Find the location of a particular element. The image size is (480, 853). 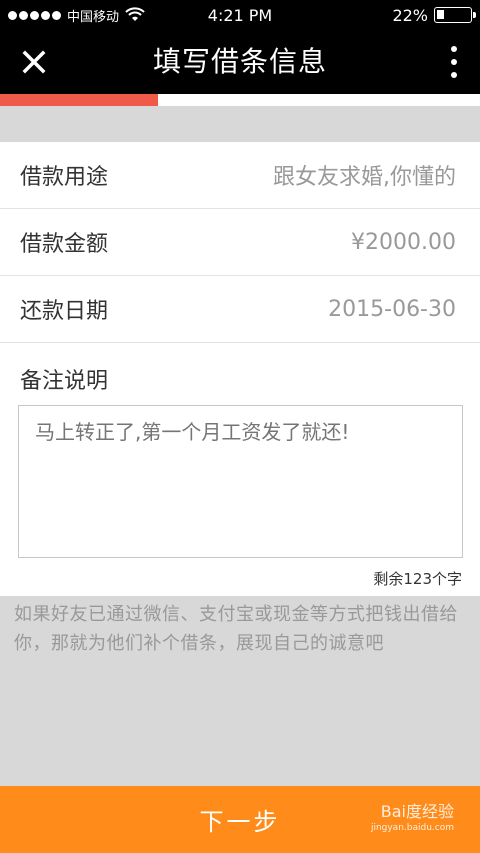

form-row-repay-date: 还款日期 2015-06-30 is located at coordinates (240, 309).